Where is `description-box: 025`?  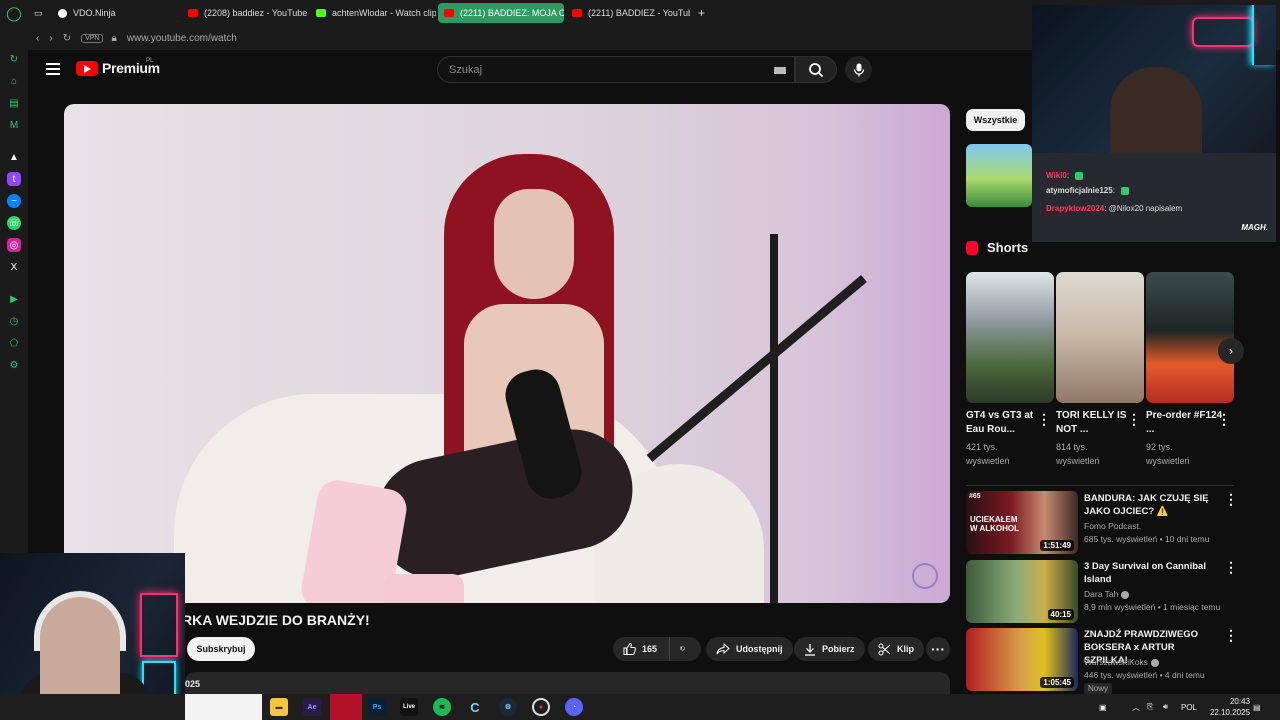
description-box: 025 is located at coordinates (567, 683).